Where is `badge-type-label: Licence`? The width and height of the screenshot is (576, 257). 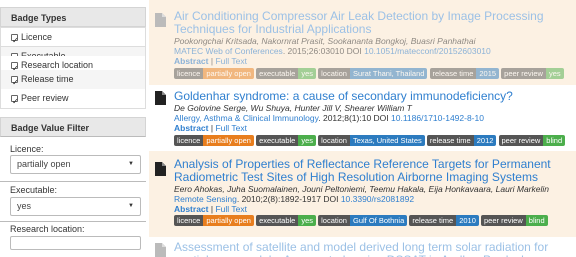 badge-type-label: Licence is located at coordinates (37, 37).